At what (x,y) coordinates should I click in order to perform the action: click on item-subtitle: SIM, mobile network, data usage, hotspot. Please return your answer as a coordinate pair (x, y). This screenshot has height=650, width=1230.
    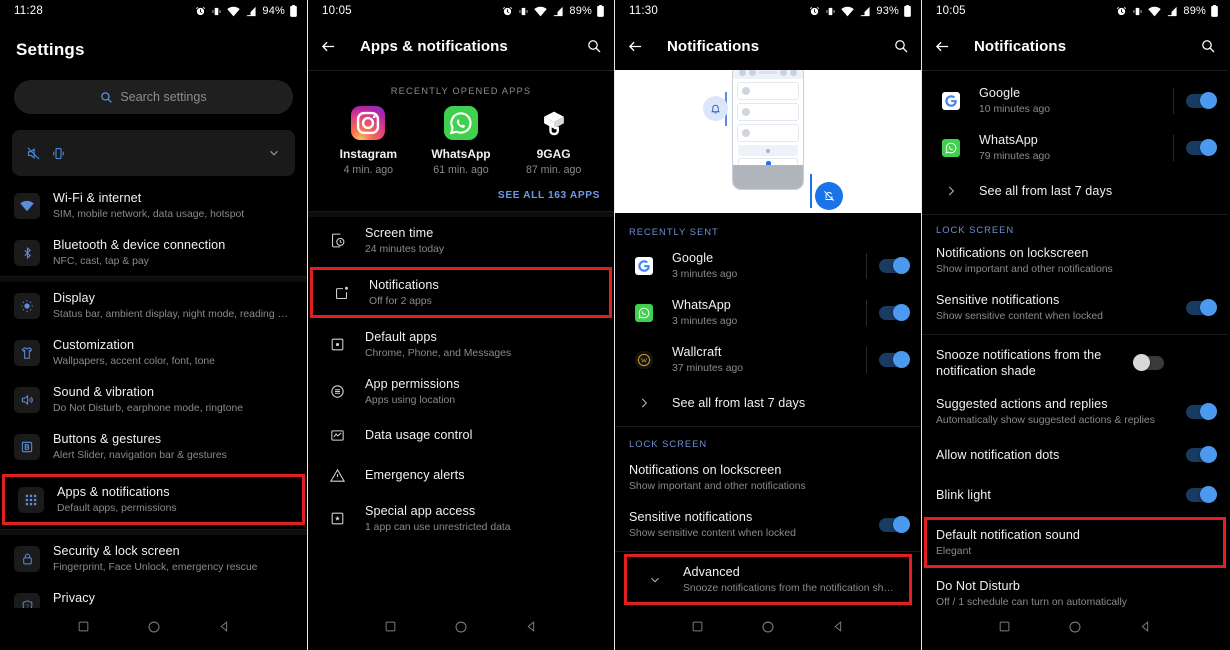
    Looking at the image, I should click on (149, 214).